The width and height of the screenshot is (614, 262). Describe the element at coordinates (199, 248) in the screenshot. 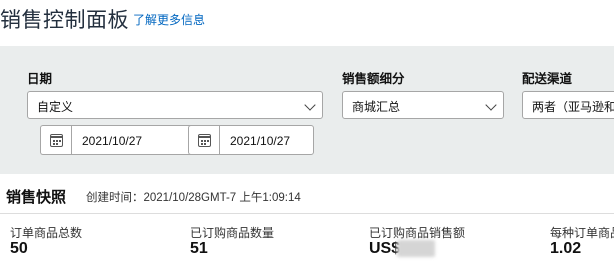

I see `metric-value-units-ordered: 51` at that location.